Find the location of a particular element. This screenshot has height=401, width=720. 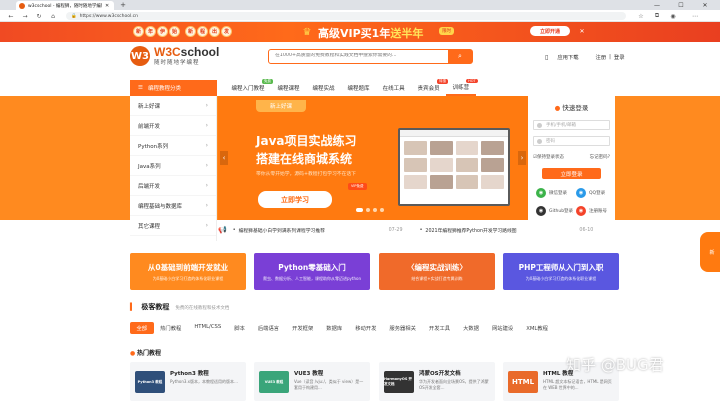

tab-html-css: HTML/CSS is located at coordinates (208, 328).